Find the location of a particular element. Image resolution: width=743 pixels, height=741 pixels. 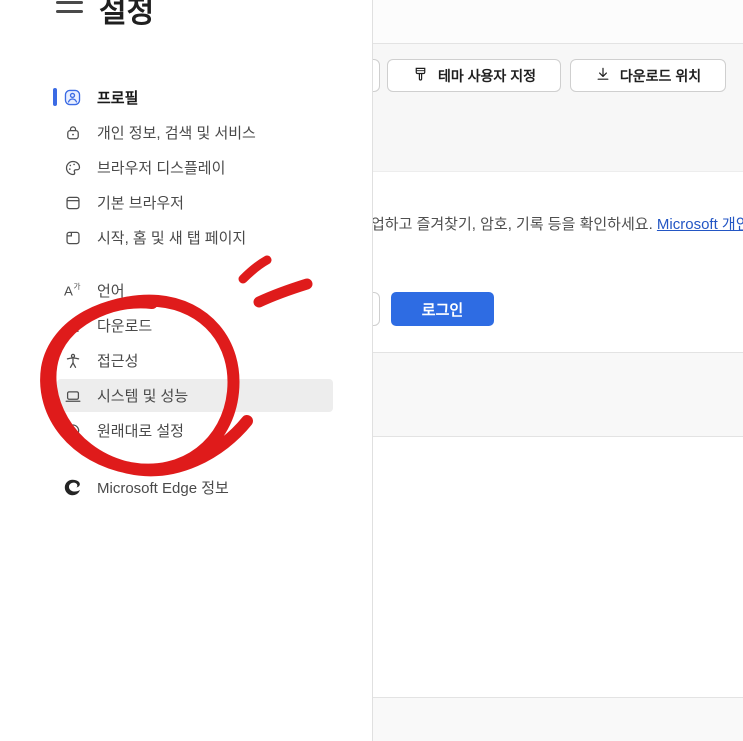

sidebar-item-start-home-newtab: 시작, 홈 및 새 탭 페이지 is located at coordinates (186, 237).